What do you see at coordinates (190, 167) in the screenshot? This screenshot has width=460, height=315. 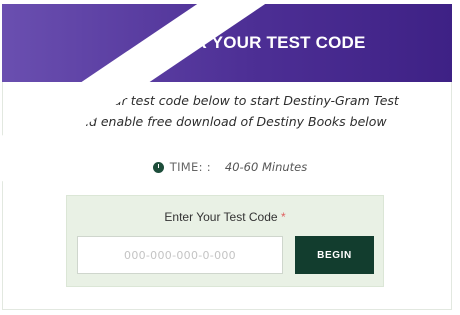 I see `time-label: TIME: :` at bounding box center [190, 167].